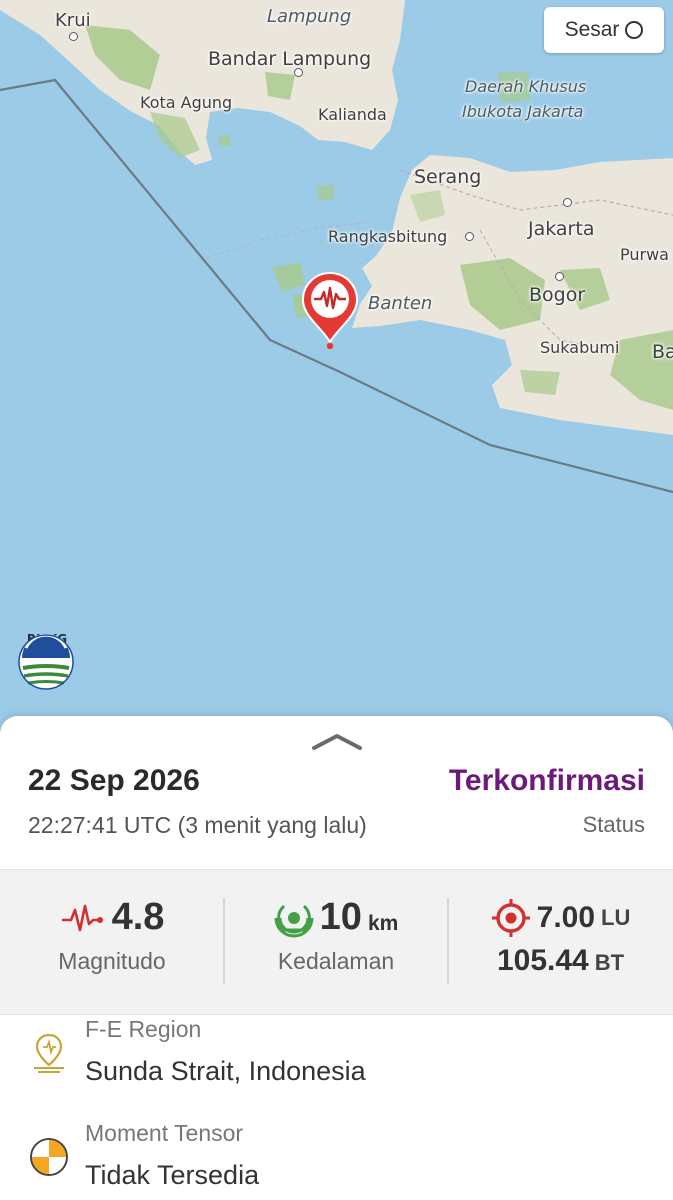 Image resolution: width=673 pixels, height=1200 pixels. What do you see at coordinates (400, 303) in the screenshot?
I see `map-label-banten: Banten` at bounding box center [400, 303].